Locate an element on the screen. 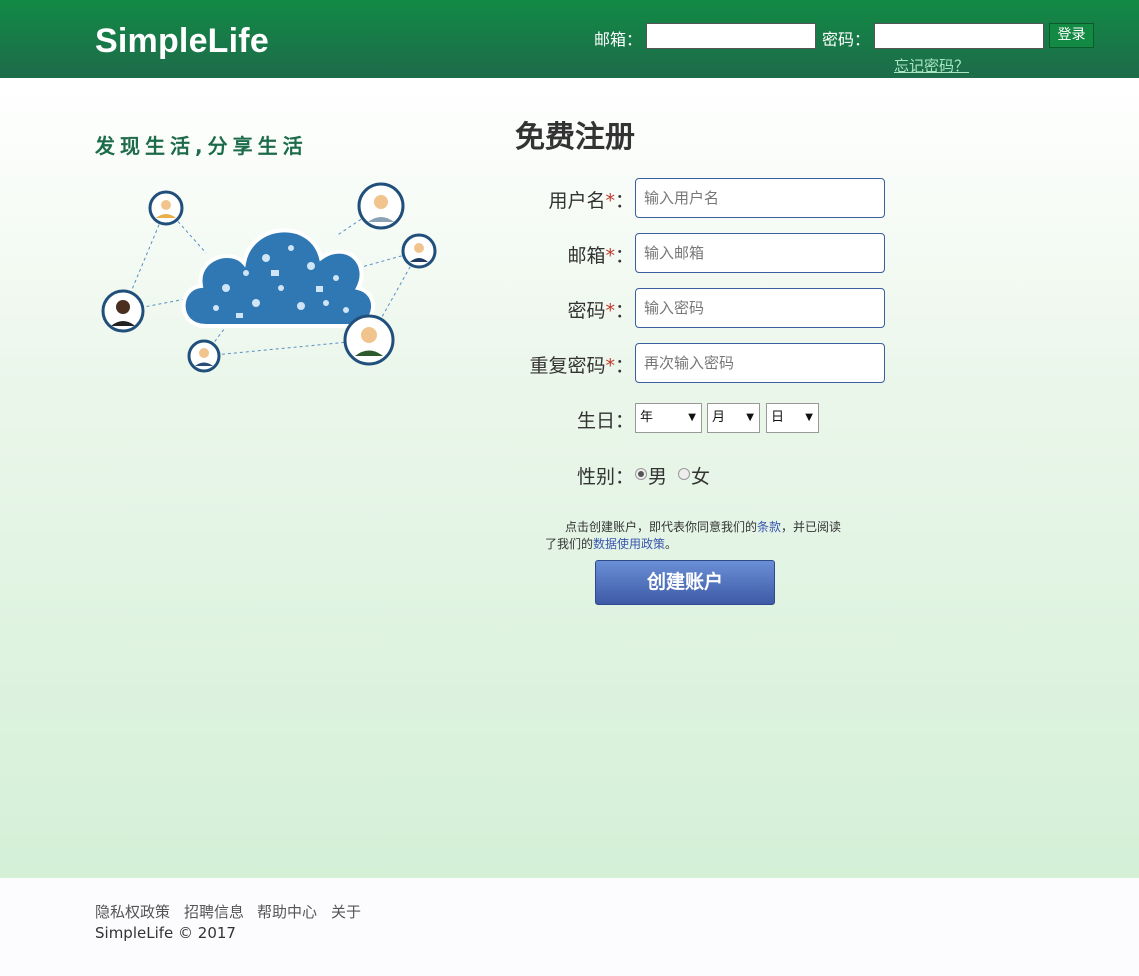  footer-link-privacy: 隐私权政策 is located at coordinates (132, 911).